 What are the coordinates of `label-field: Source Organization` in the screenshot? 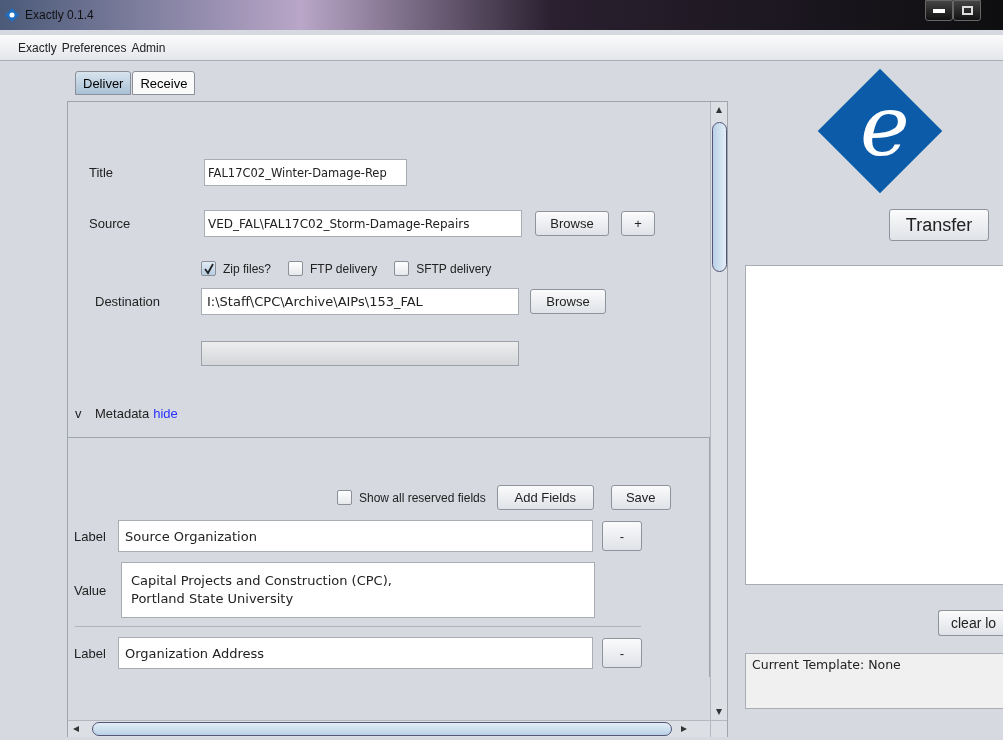 It's located at (355, 536).